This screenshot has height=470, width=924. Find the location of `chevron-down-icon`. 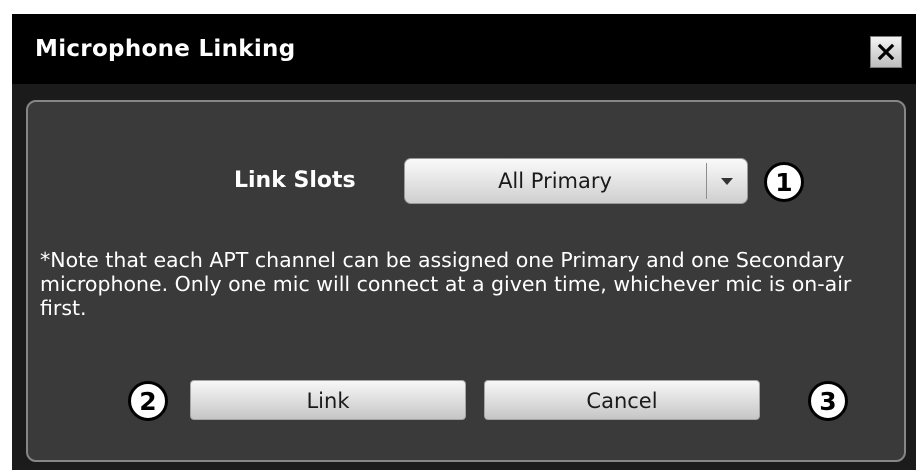

chevron-down-icon is located at coordinates (727, 181).